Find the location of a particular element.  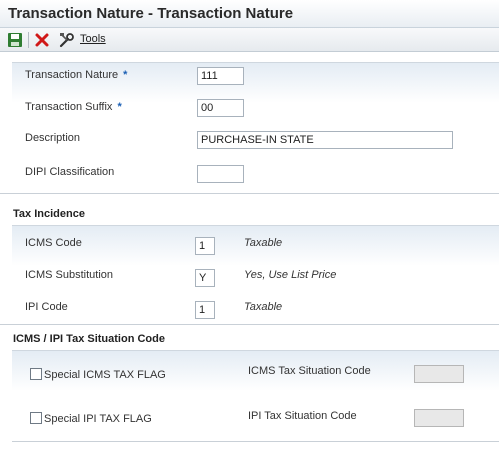

transaction-nature-field is located at coordinates (220, 76).